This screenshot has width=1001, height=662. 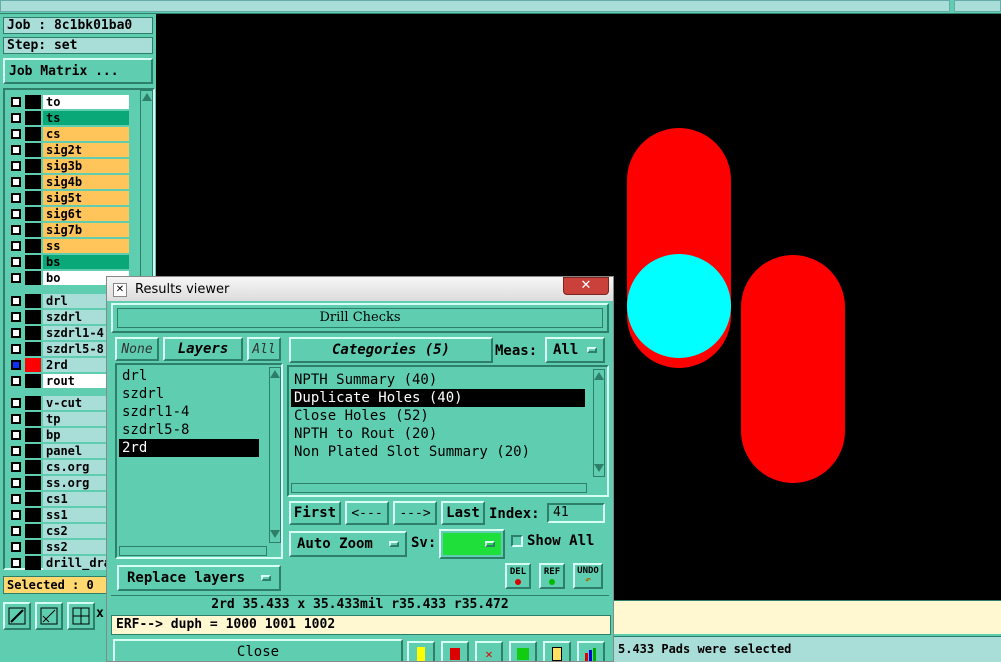 What do you see at coordinates (557, 651) in the screenshot?
I see `report-tool-icon` at bounding box center [557, 651].